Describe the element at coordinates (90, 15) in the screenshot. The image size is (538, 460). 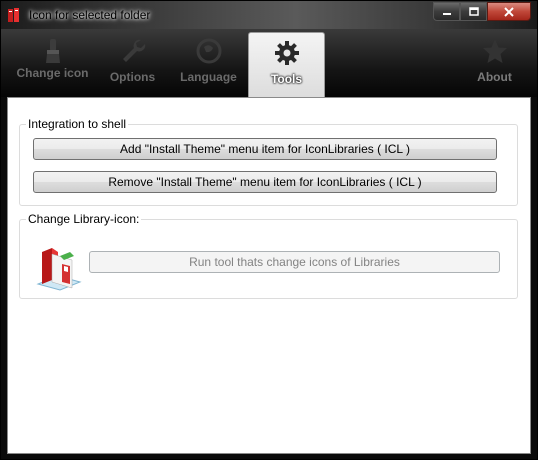
I see `window-title: Icon for selected folder` at that location.